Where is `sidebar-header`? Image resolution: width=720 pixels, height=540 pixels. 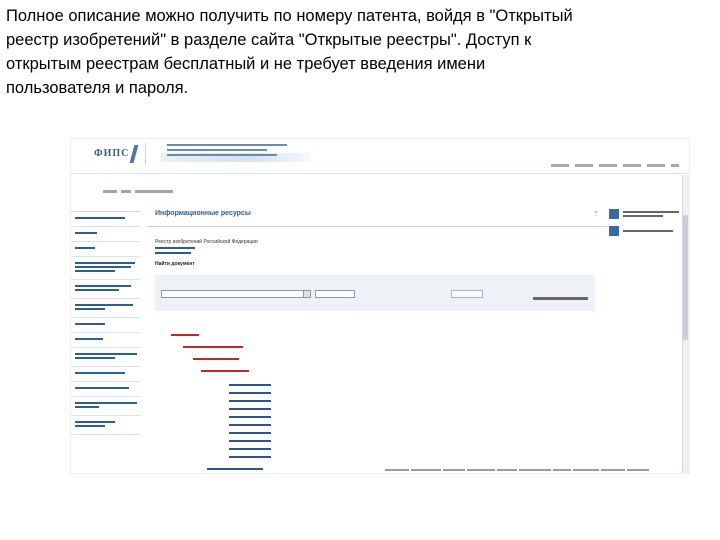
sidebar-header is located at coordinates (106, 207).